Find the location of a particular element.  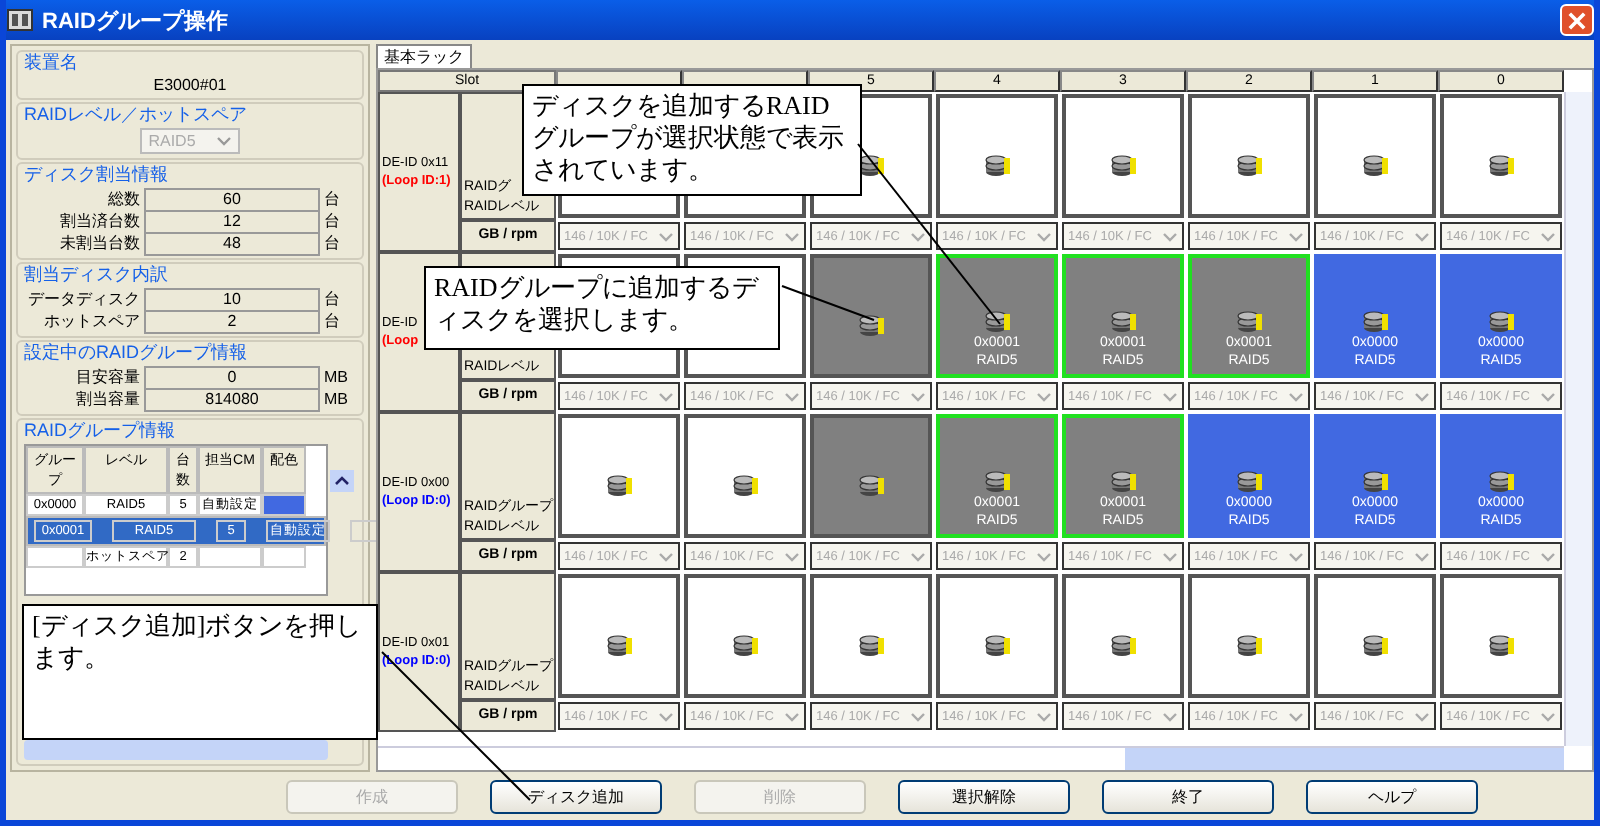

action-button: ヘルプ is located at coordinates (1392, 796).